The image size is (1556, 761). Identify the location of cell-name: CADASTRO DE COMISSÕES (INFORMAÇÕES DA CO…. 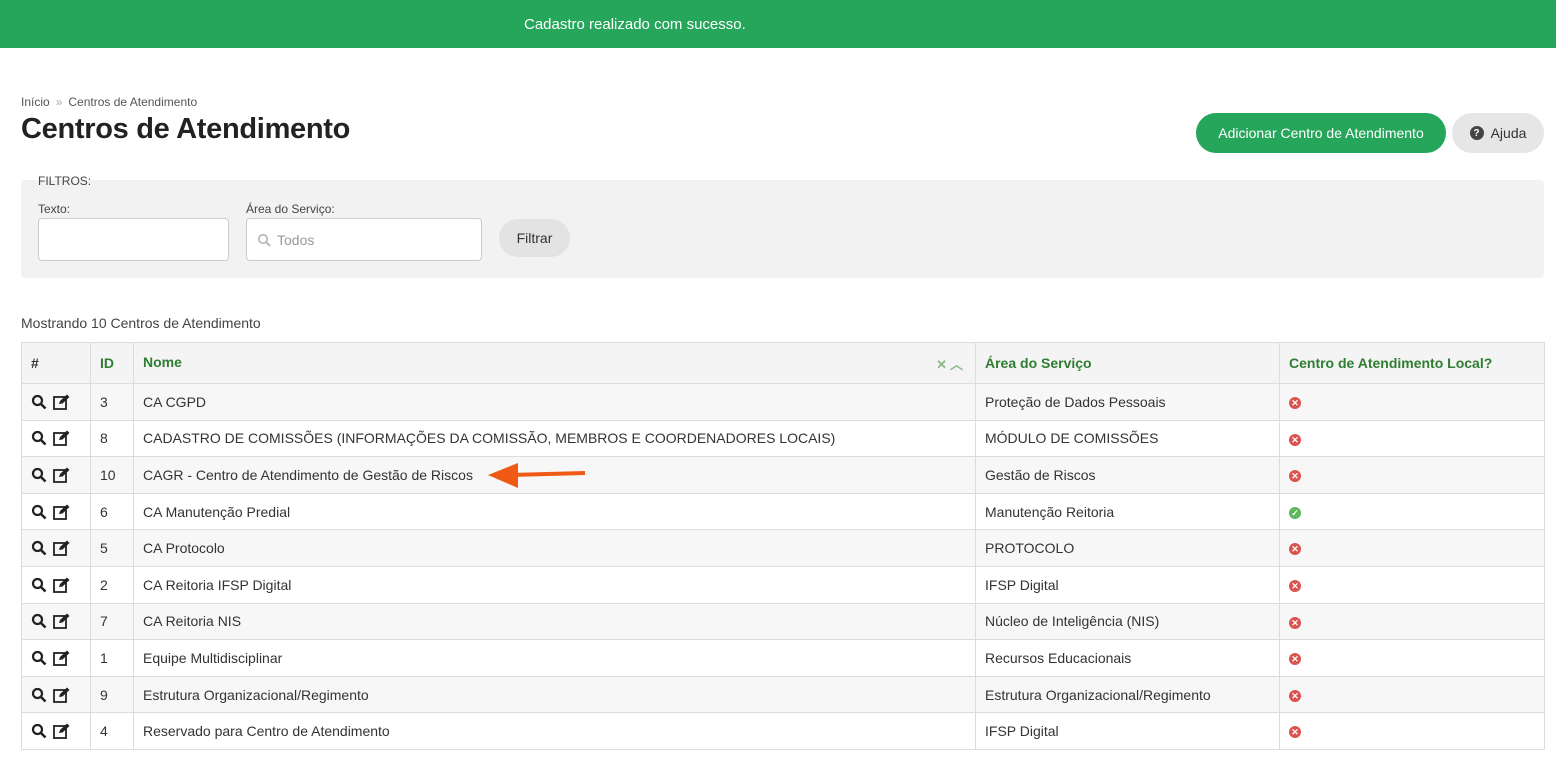
(554, 438).